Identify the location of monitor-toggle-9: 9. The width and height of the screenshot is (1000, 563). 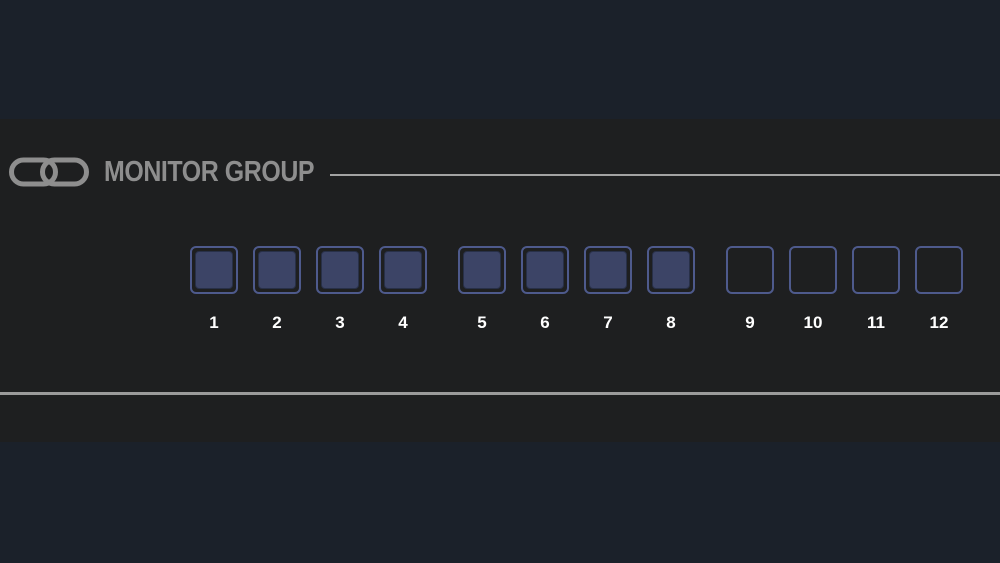
(750, 289).